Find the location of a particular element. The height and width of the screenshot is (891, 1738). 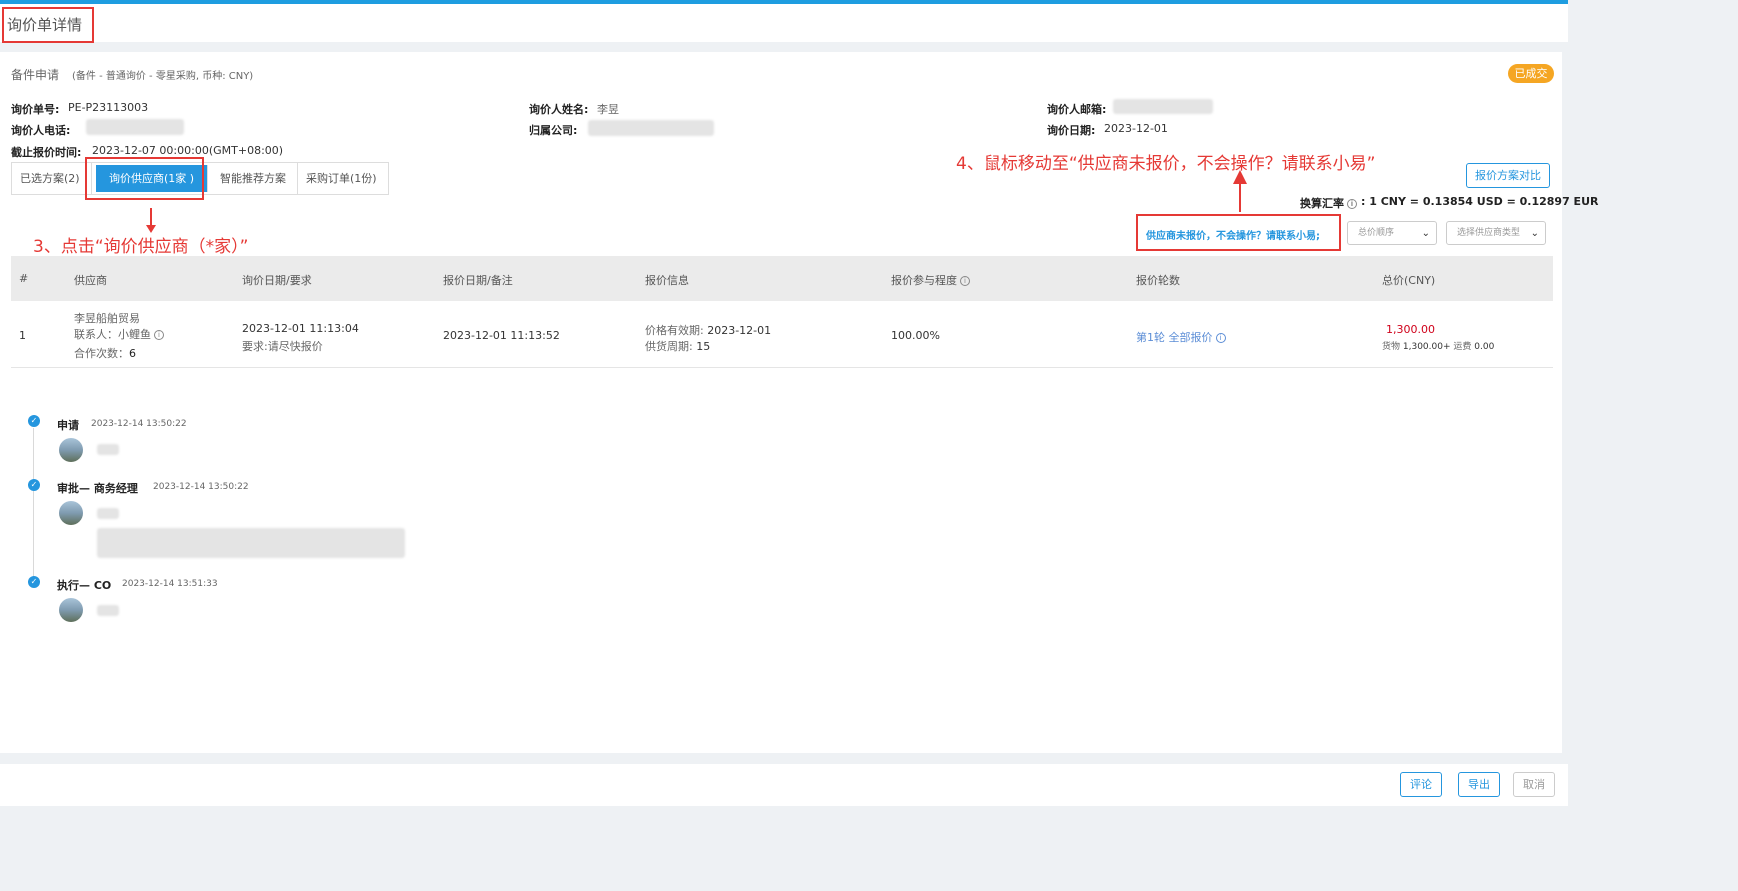

redacted-company is located at coordinates (651, 128).